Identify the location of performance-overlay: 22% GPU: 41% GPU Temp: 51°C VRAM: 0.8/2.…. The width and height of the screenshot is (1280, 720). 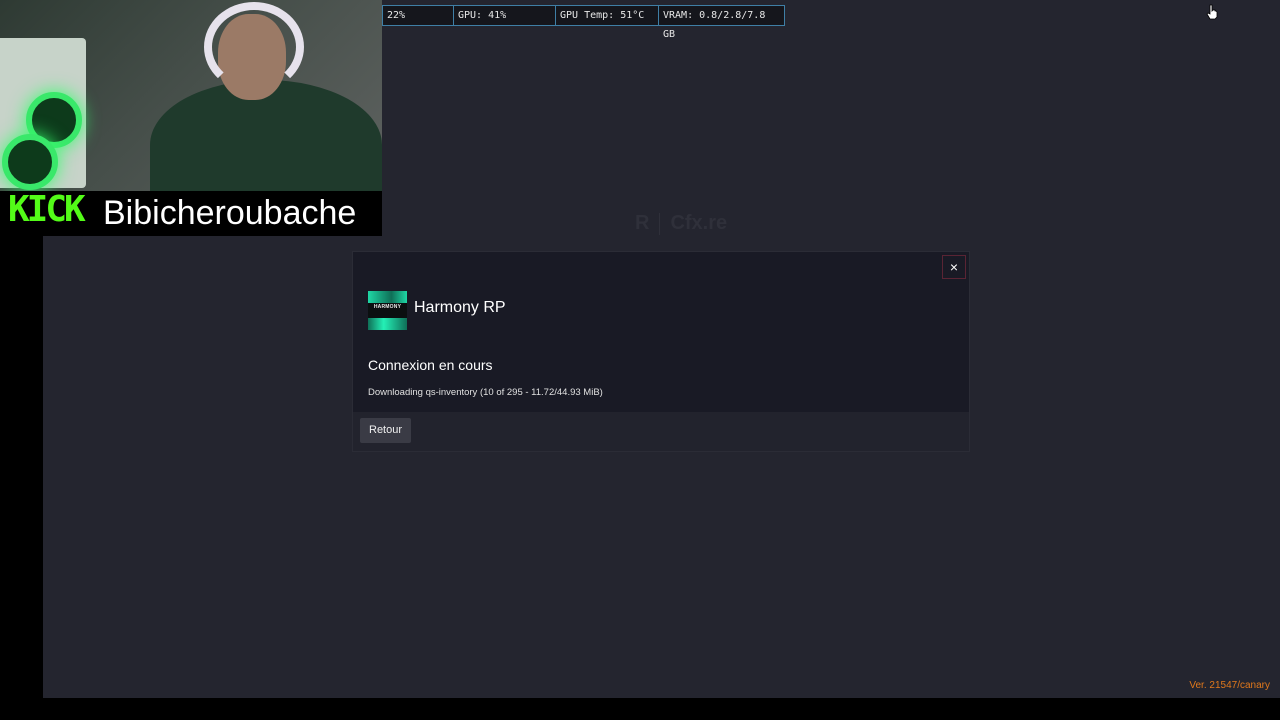
(583, 22).